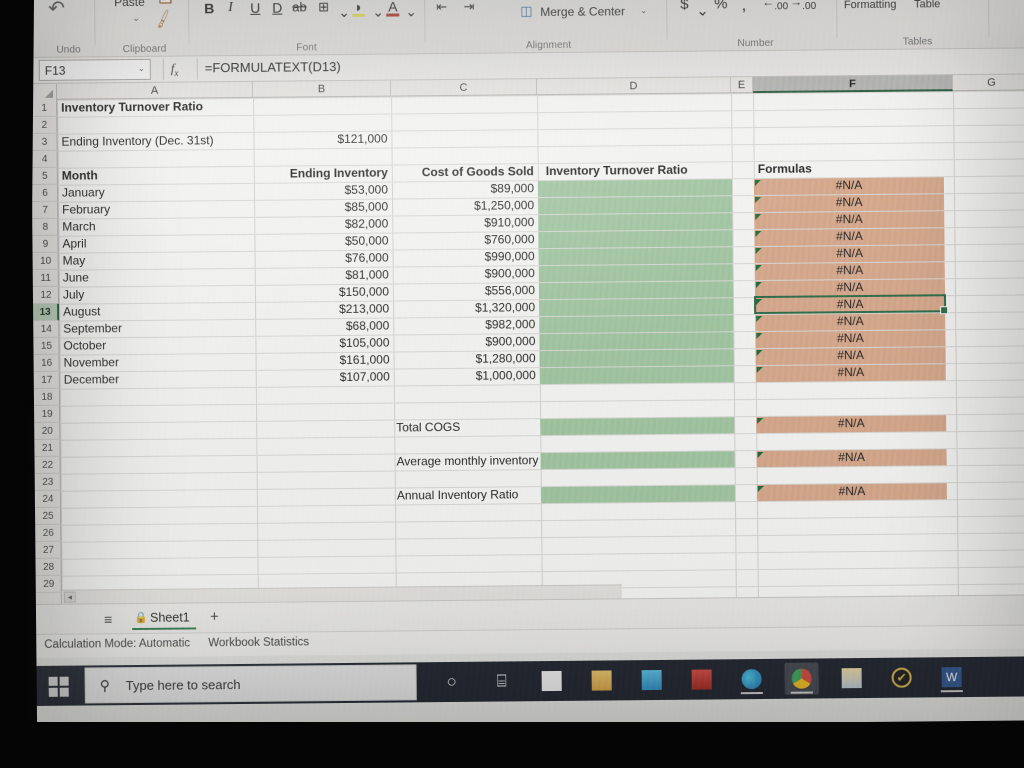 The width and height of the screenshot is (1024, 768). Describe the element at coordinates (853, 84) in the screenshot. I see `column-header-f: F` at that location.